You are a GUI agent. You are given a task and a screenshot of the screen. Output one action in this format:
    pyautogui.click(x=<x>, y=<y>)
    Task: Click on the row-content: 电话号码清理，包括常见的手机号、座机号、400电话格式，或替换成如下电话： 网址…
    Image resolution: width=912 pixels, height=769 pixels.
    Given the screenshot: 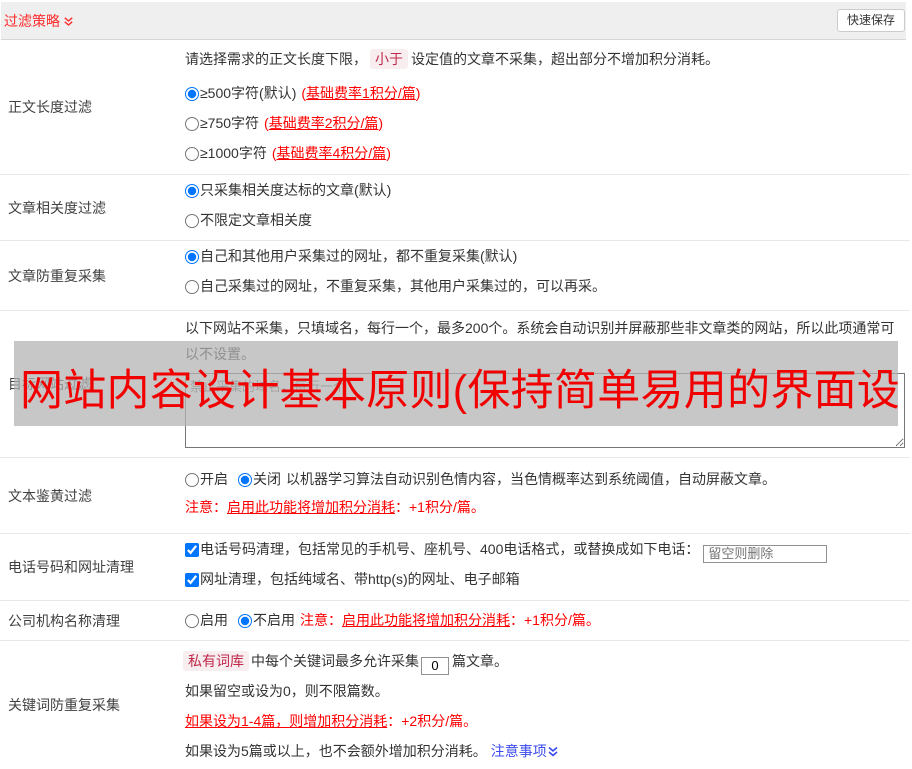 What is the action you would take?
    pyautogui.click(x=547, y=567)
    